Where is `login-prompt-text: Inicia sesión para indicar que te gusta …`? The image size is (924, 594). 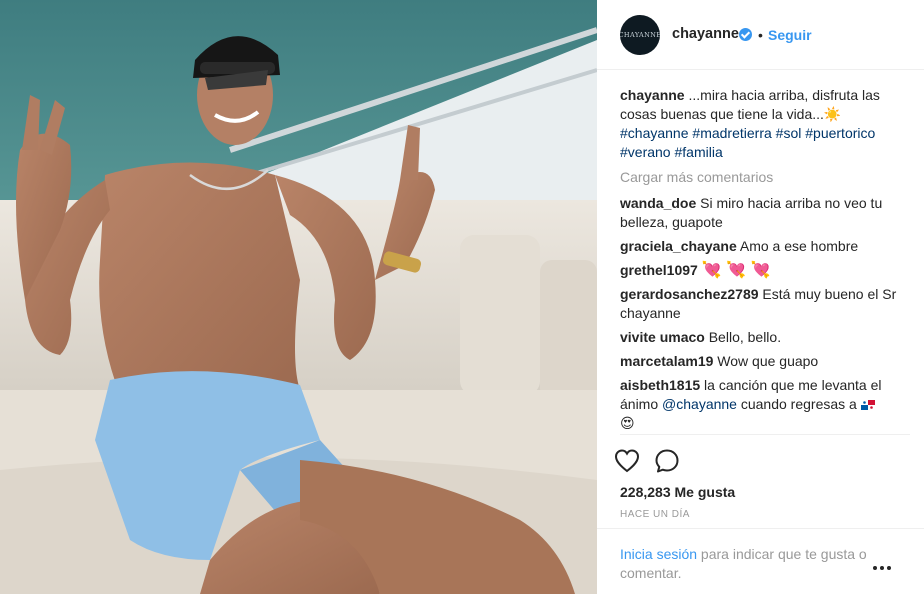
login-prompt-text: Inicia sesión para indicar que te gusta … is located at coordinates (755, 564).